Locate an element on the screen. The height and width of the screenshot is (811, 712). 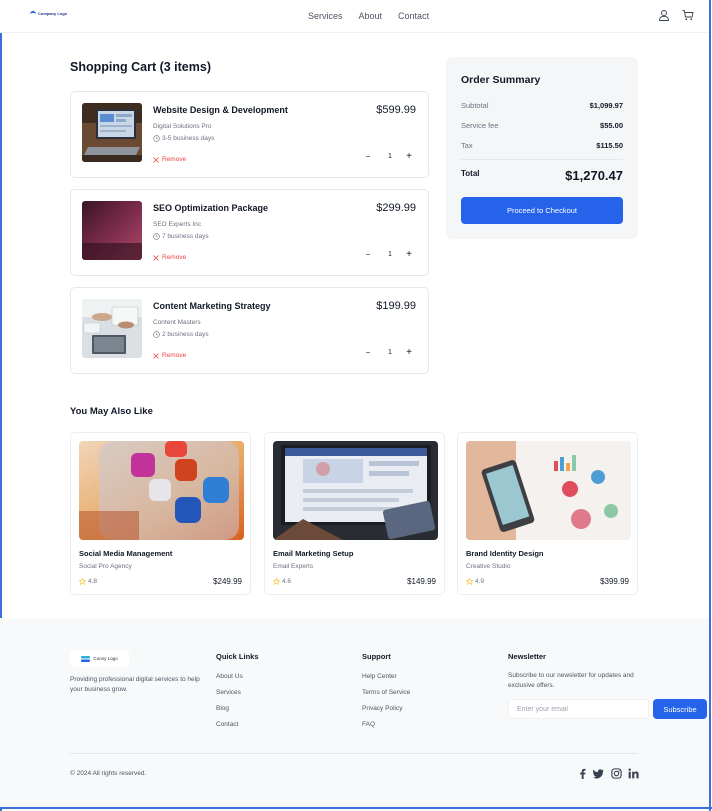
summary-row-subtotal: Subtotal $1,099.97 is located at coordinates (542, 105).